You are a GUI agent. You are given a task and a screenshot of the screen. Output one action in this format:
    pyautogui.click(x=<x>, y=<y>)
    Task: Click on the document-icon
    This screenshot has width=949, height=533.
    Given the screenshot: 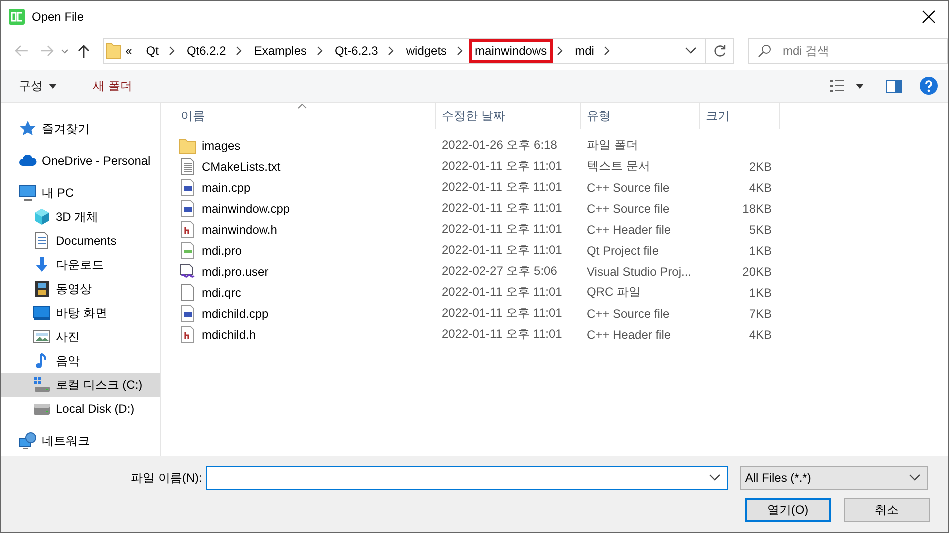 What is the action you would take?
    pyautogui.click(x=42, y=241)
    